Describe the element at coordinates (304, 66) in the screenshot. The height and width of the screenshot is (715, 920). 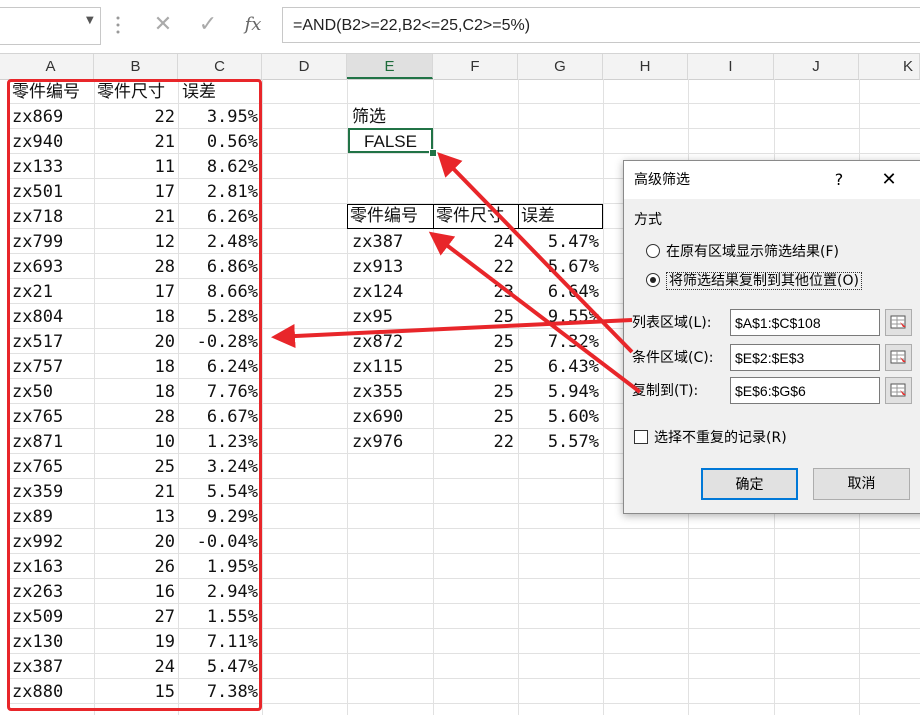
I see `column-header-d: D` at that location.